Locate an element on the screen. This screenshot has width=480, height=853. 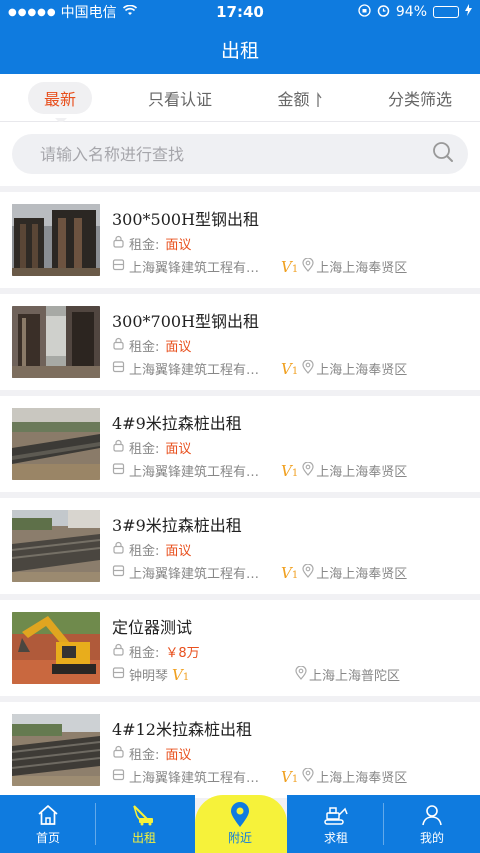
list-item: 4#9米拉森桩出租 租金: 面议 上海翼锋建筑工程有限公司 V1 上海上海奉贤区 is located at coordinates (240, 444).